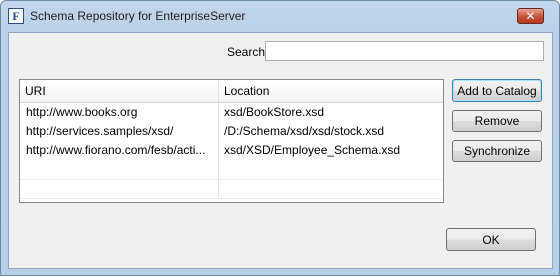  I want to click on cell-location: /D:/Schema/xsd/xsd/stock.xsd, so click(304, 131).